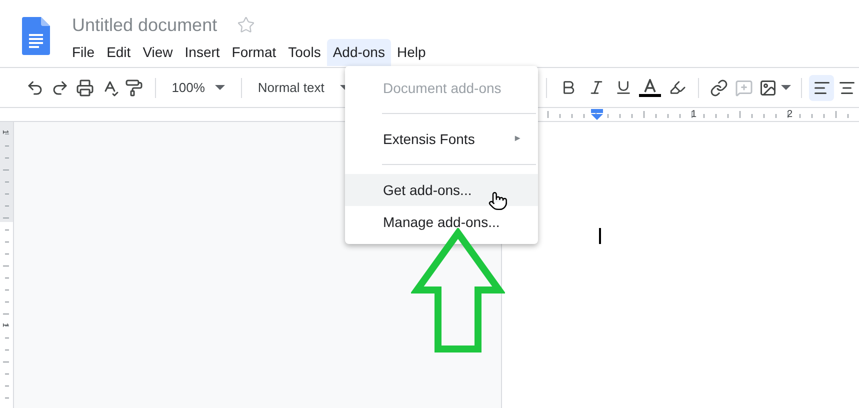  I want to click on menu-bar-item: Insert, so click(202, 52).